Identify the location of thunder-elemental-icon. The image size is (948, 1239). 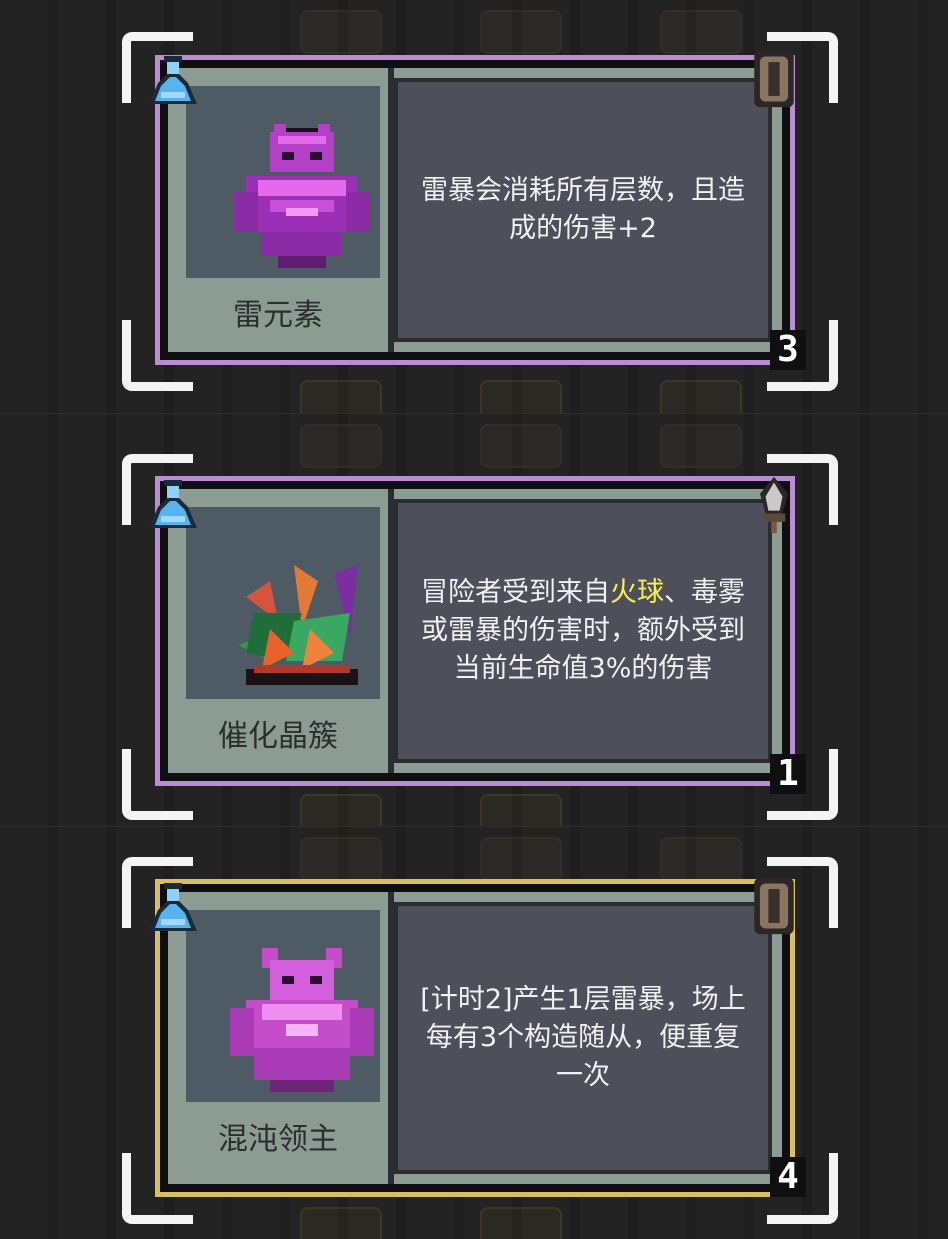
(302, 196).